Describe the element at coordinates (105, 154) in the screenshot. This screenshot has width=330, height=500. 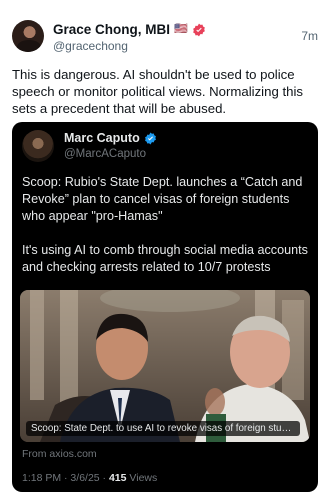
I see `quoted-author-handle: @MarcACaputo` at that location.